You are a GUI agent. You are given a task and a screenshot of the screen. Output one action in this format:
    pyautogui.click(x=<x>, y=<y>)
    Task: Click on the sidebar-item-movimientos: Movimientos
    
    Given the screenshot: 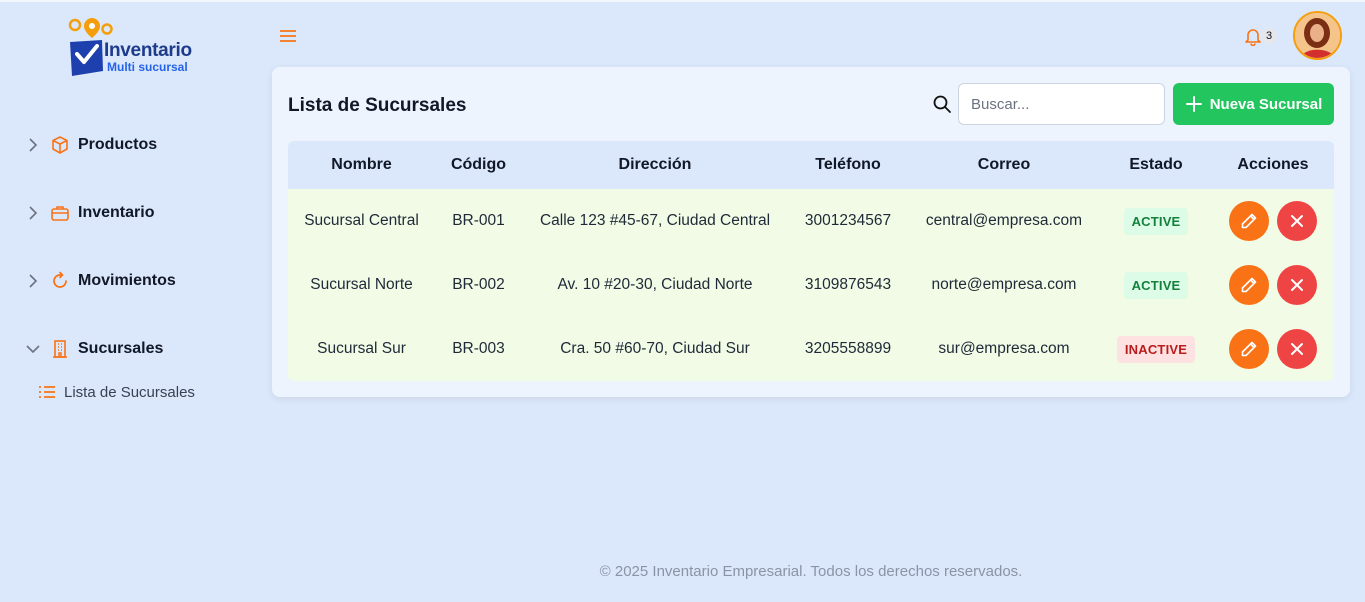 What is the action you would take?
    pyautogui.click(x=101, y=281)
    